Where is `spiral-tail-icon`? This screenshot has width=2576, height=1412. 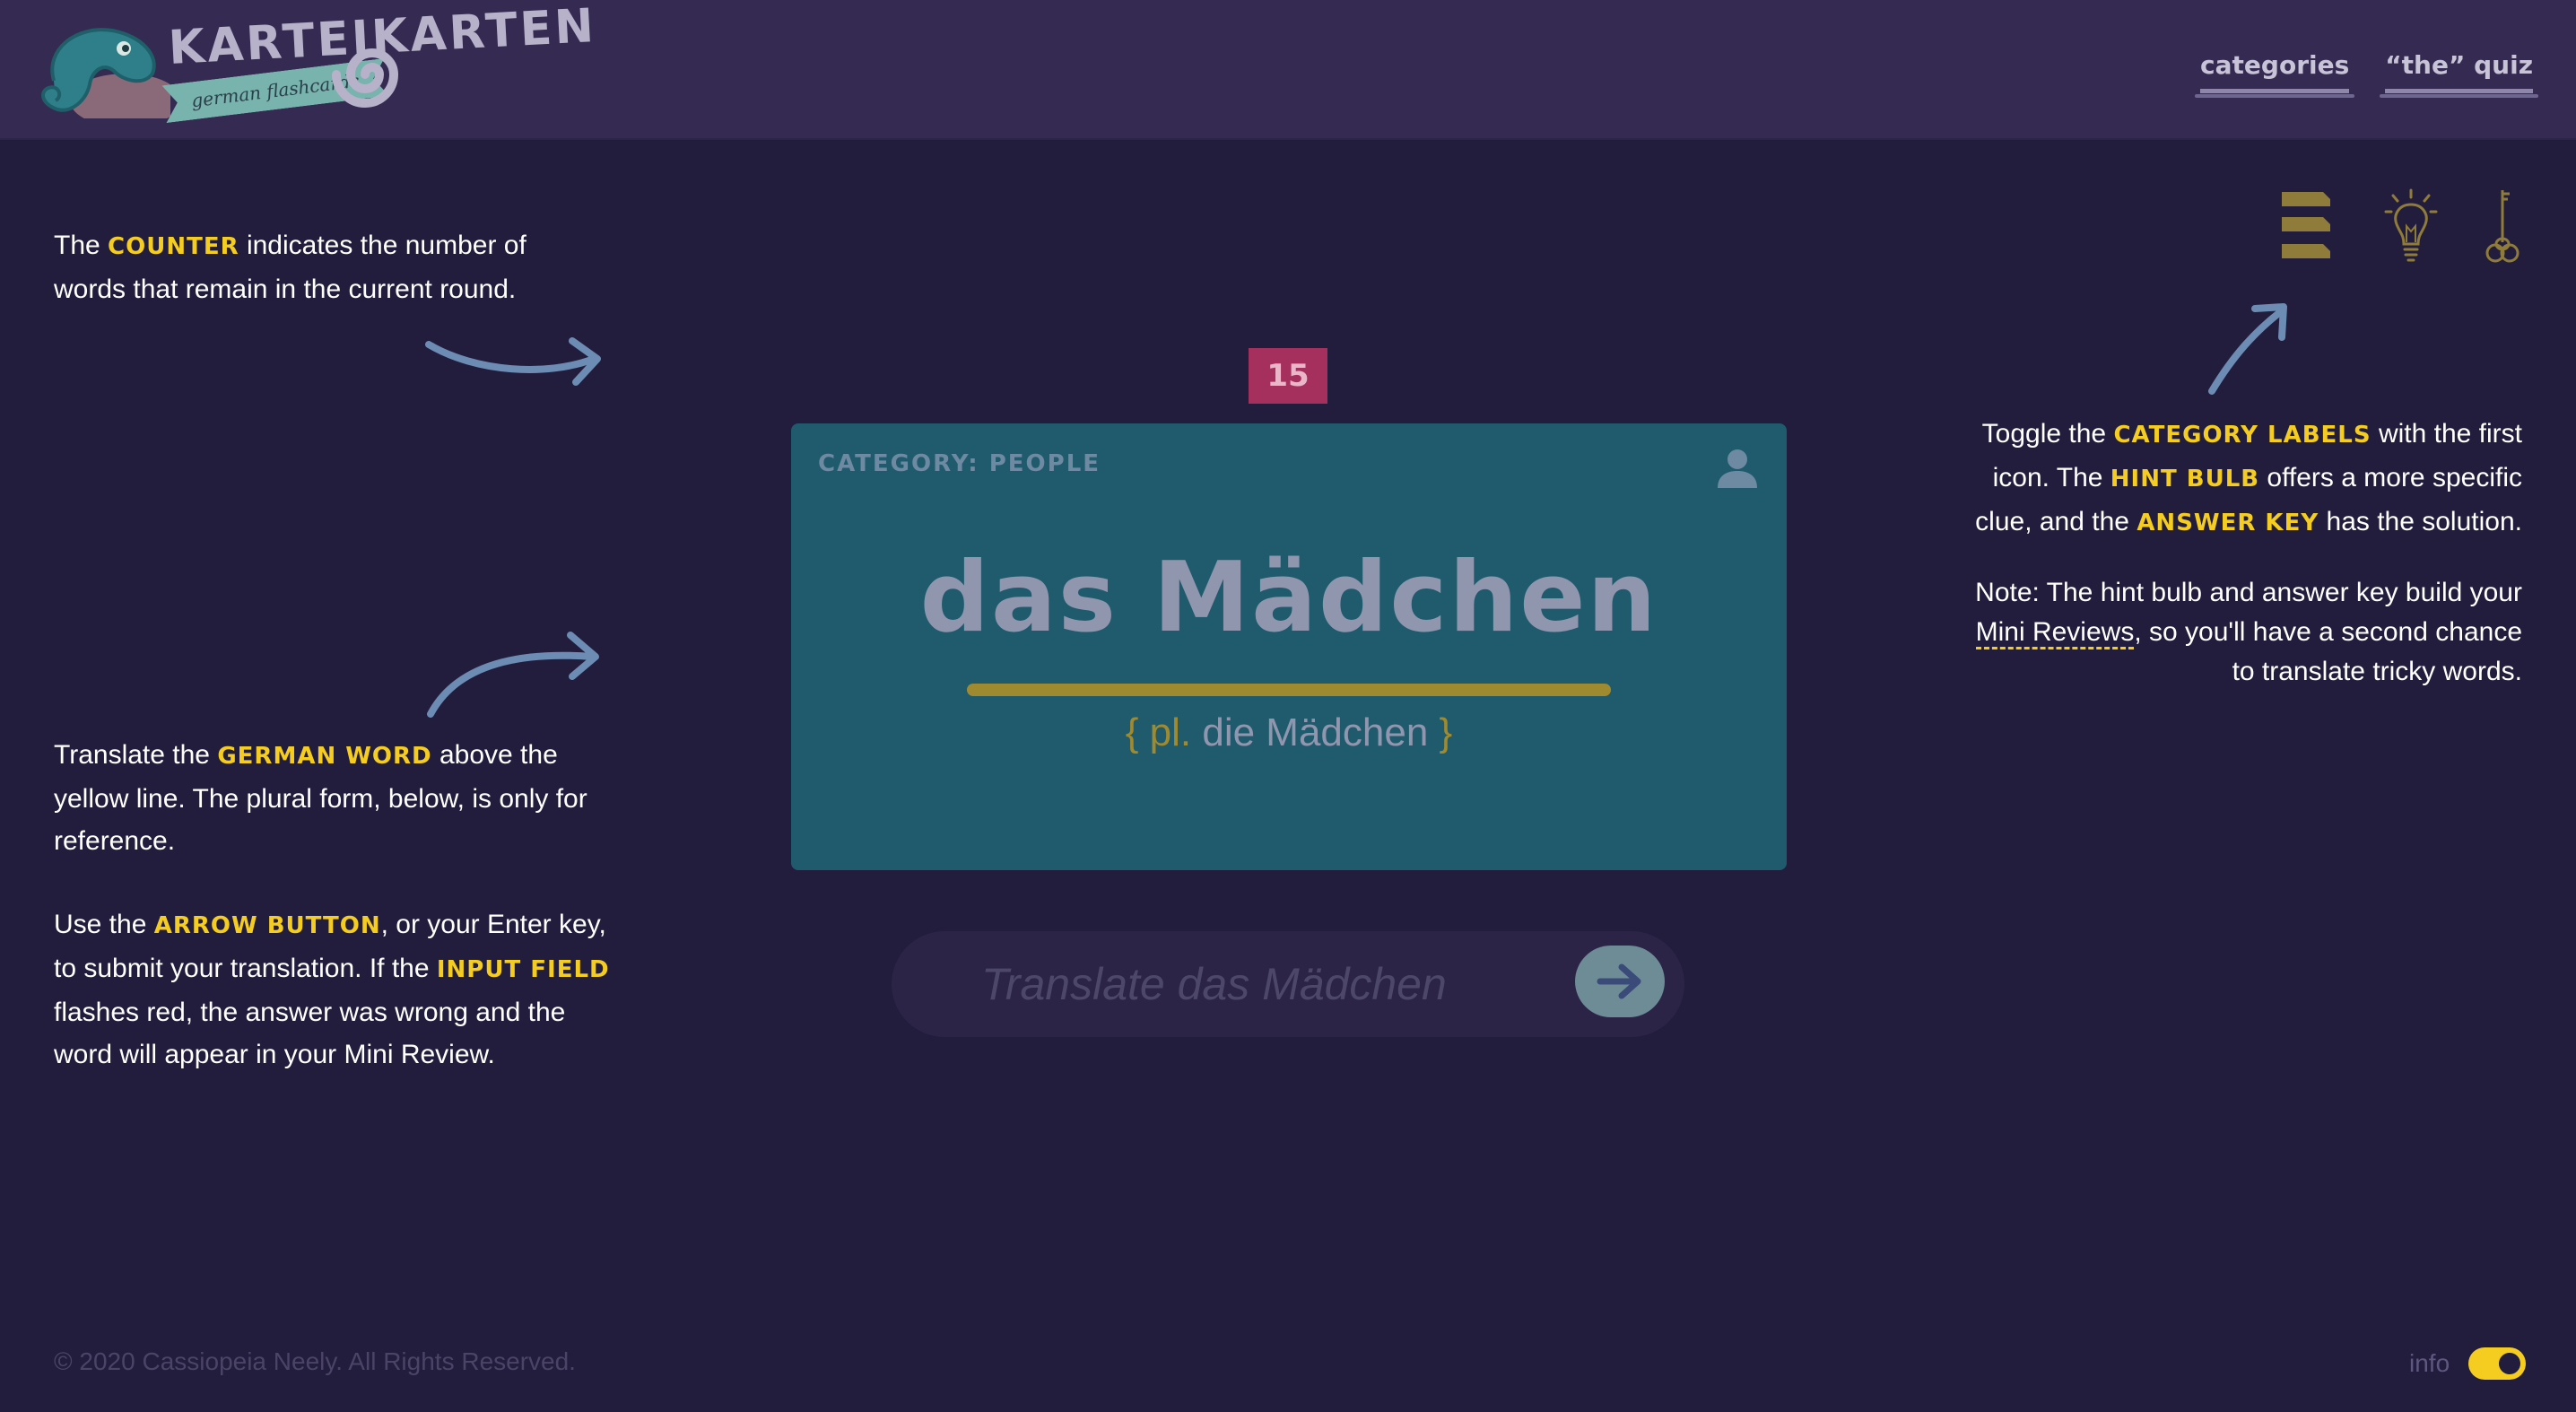
spiral-tail-icon is located at coordinates (365, 78).